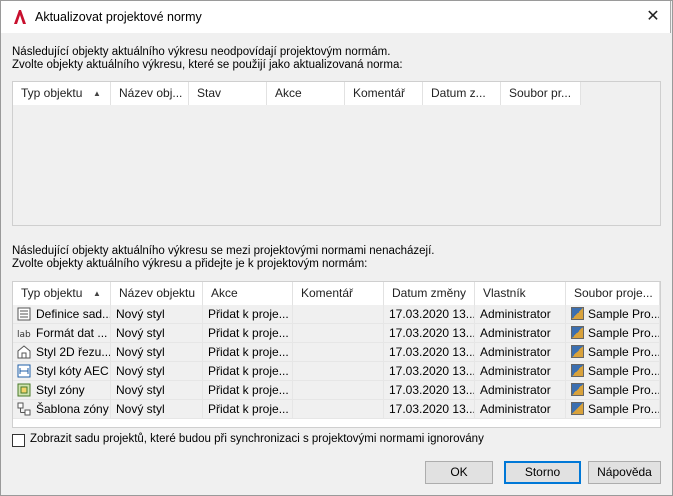 Image resolution: width=673 pixels, height=496 pixels. What do you see at coordinates (459, 472) in the screenshot?
I see `ok-button: OK` at bounding box center [459, 472].